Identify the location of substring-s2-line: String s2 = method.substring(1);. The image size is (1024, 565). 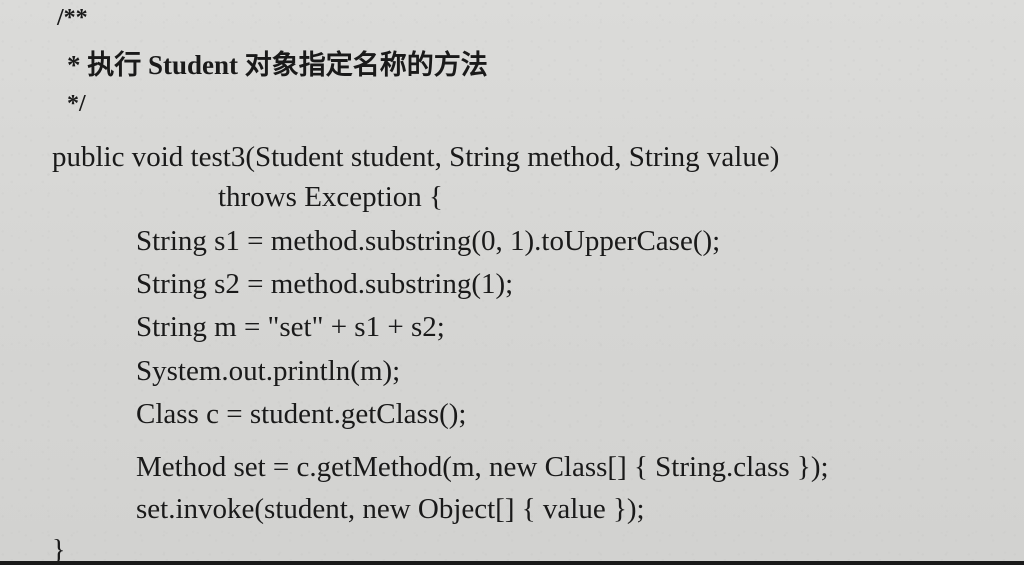
(325, 284).